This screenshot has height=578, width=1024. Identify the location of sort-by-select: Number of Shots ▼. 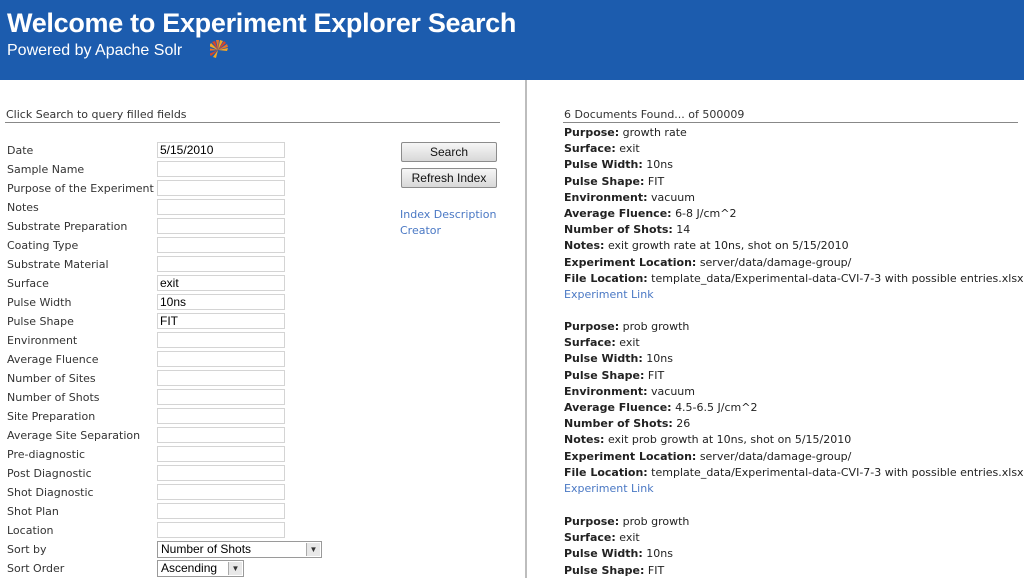
(239, 549).